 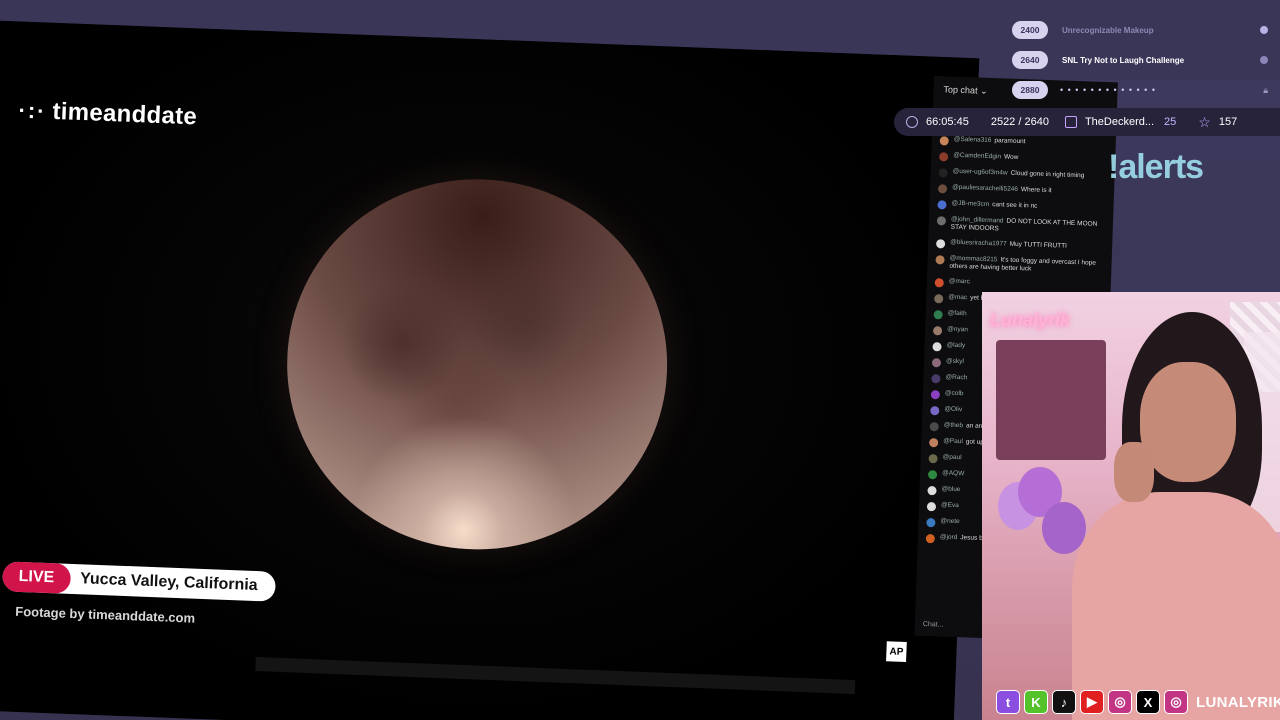 What do you see at coordinates (108, 114) in the screenshot?
I see `timeanddate-logo: ·:· timeanddate` at bounding box center [108, 114].